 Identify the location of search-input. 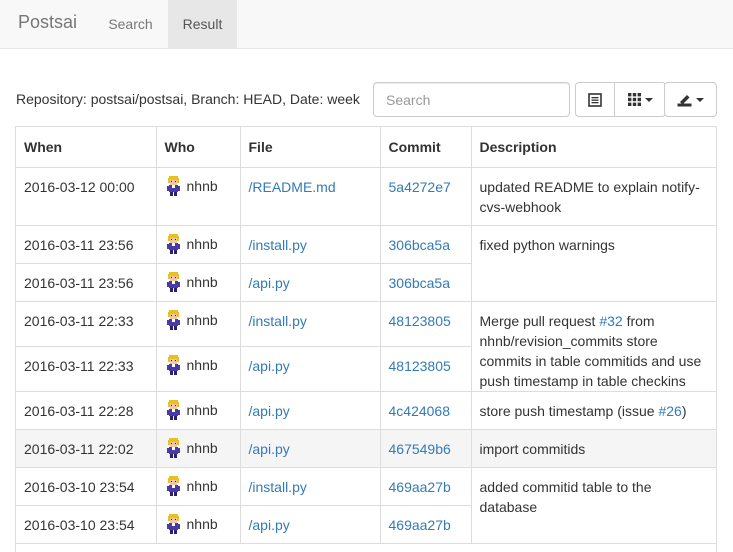
(471, 99).